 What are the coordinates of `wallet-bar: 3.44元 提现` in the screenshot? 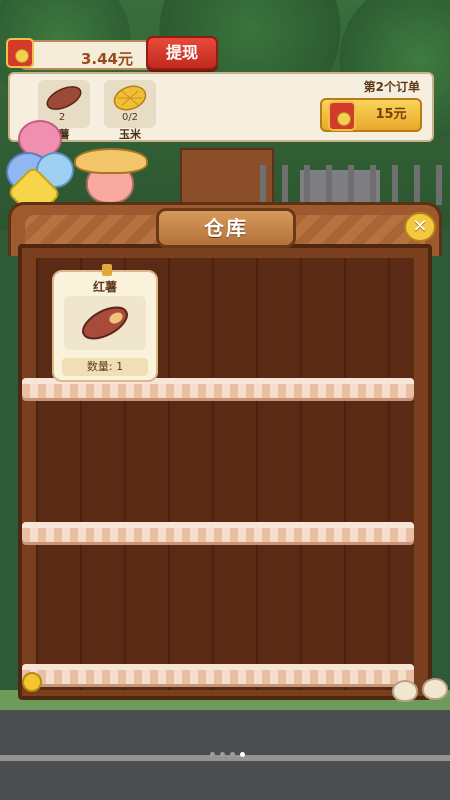 It's located at (112, 53).